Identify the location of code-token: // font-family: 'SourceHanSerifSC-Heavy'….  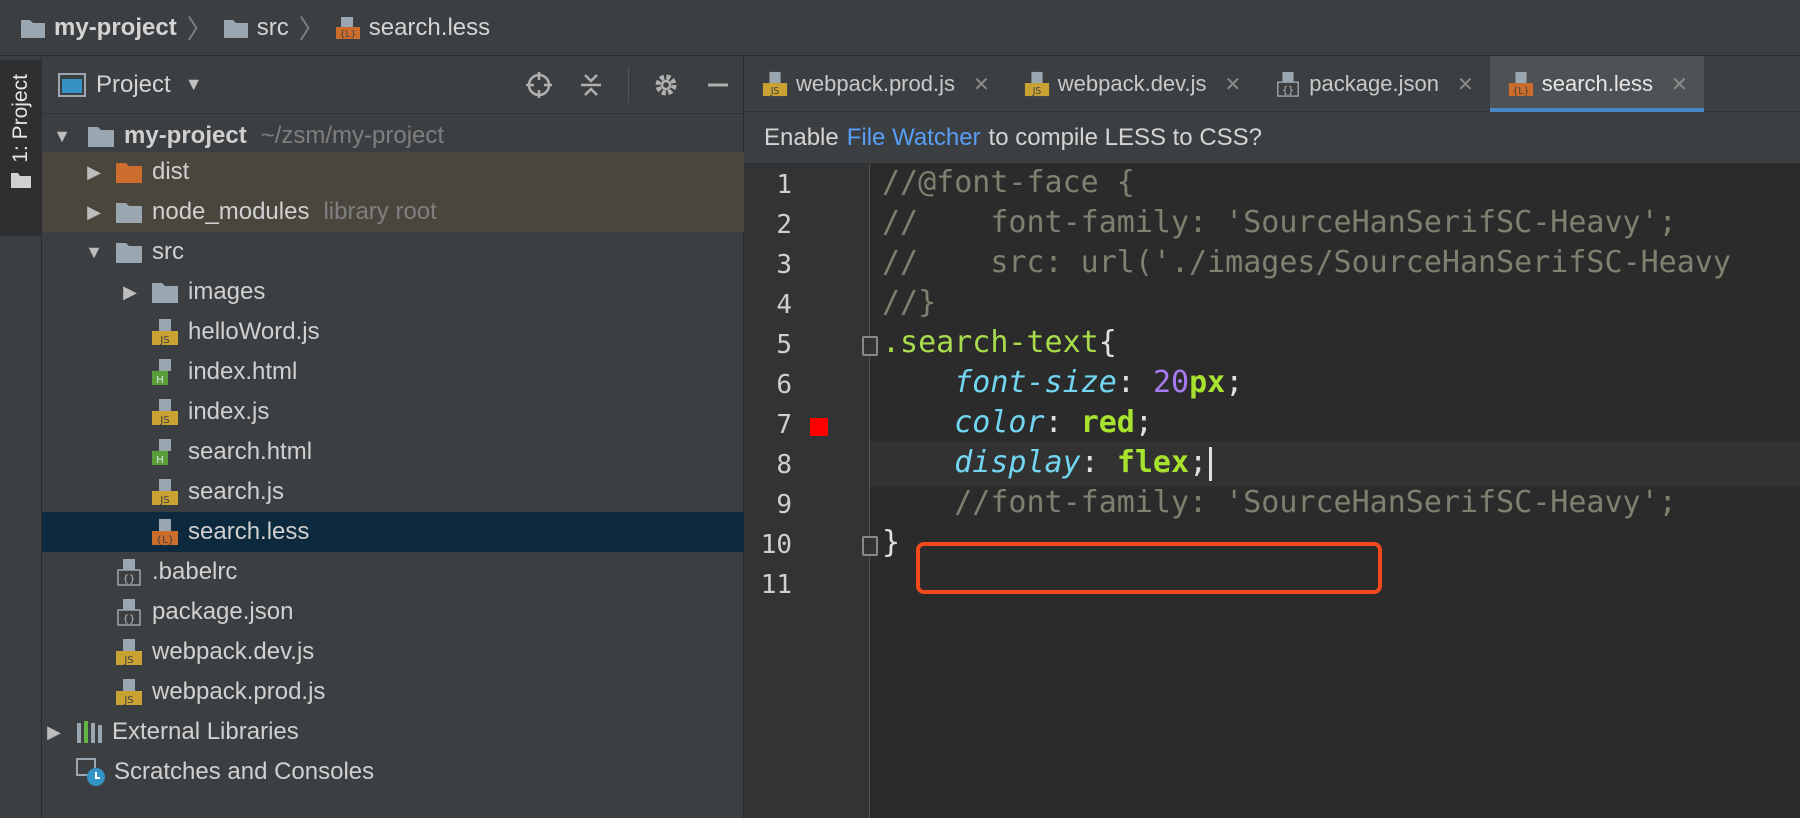
(1279, 222).